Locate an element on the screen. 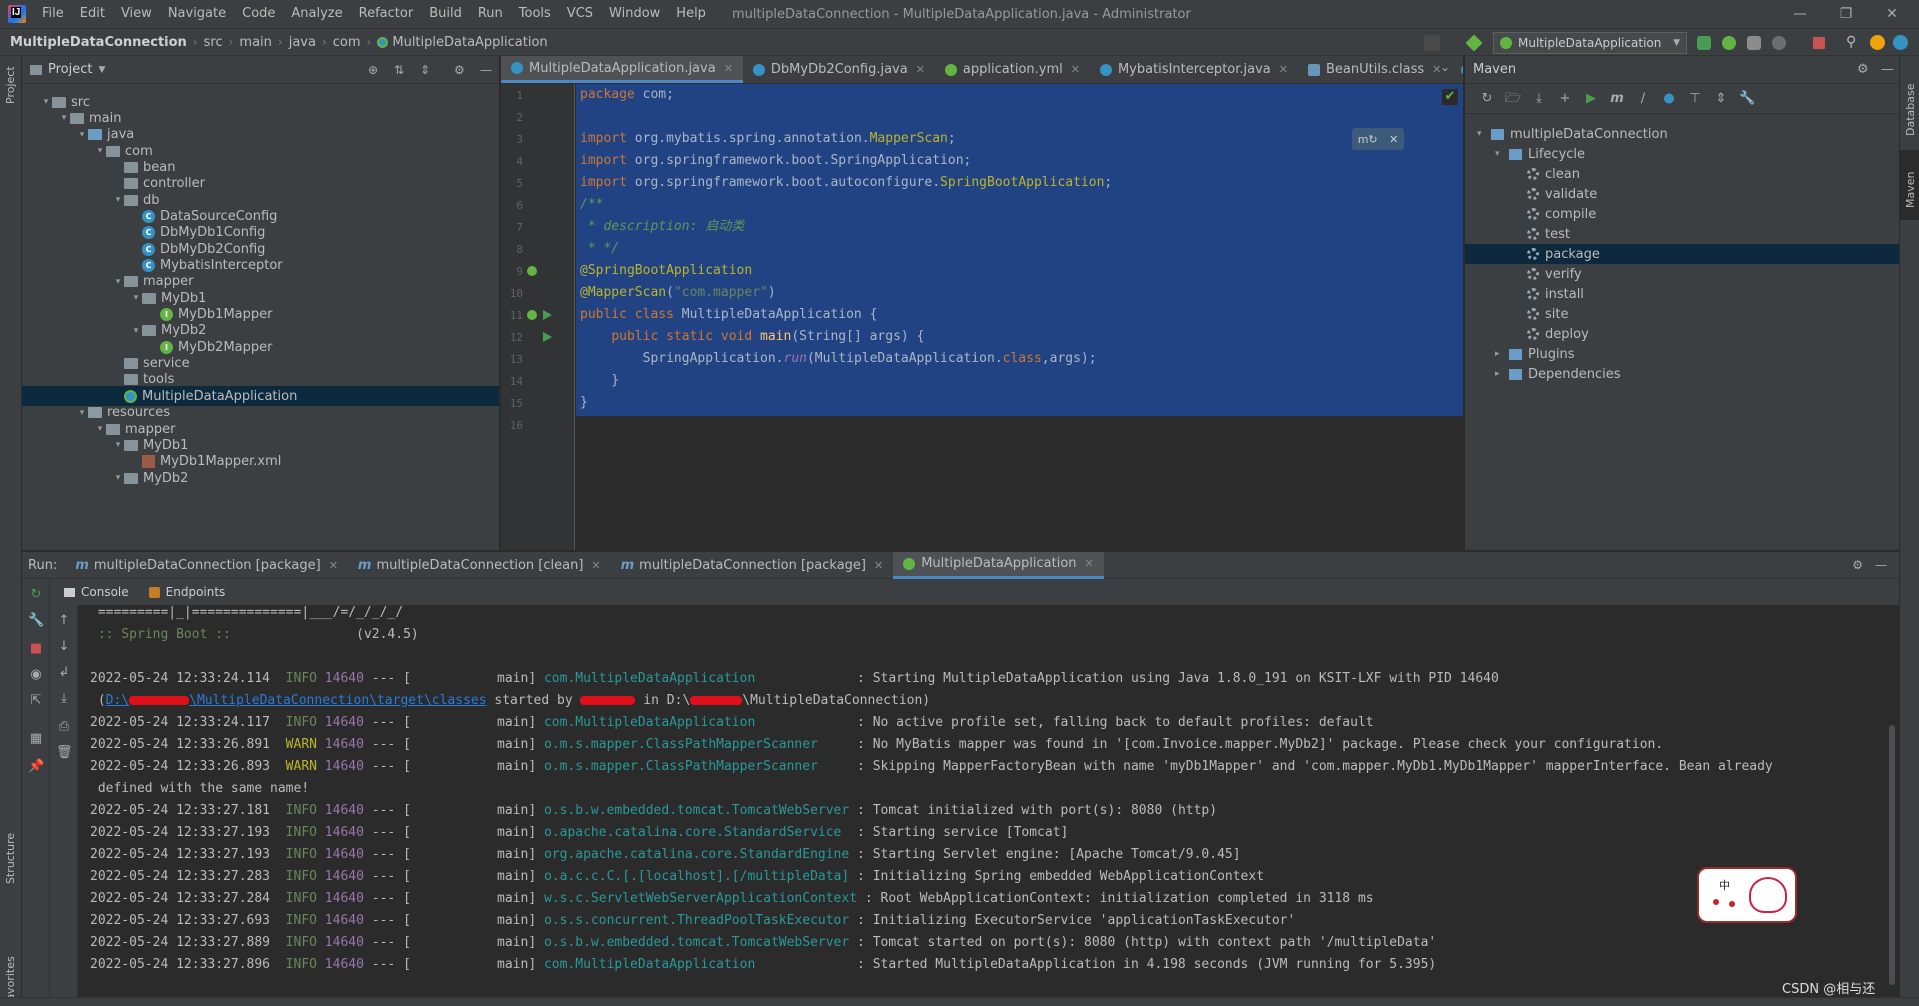 This screenshot has width=1919, height=1006. maven-tree-item: install is located at coordinates (1682, 294).